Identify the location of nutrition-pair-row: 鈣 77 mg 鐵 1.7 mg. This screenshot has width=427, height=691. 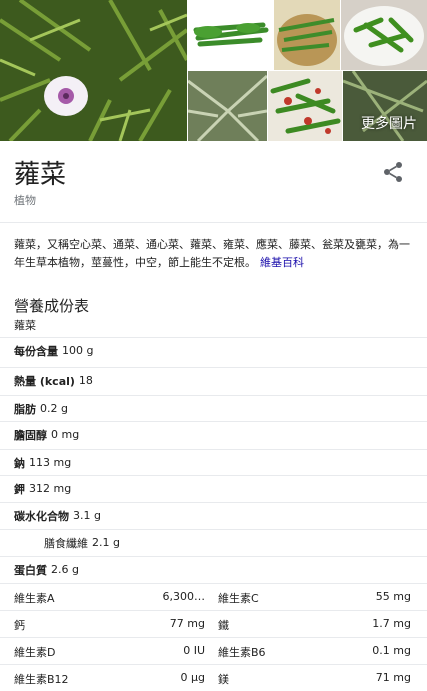
(213, 623).